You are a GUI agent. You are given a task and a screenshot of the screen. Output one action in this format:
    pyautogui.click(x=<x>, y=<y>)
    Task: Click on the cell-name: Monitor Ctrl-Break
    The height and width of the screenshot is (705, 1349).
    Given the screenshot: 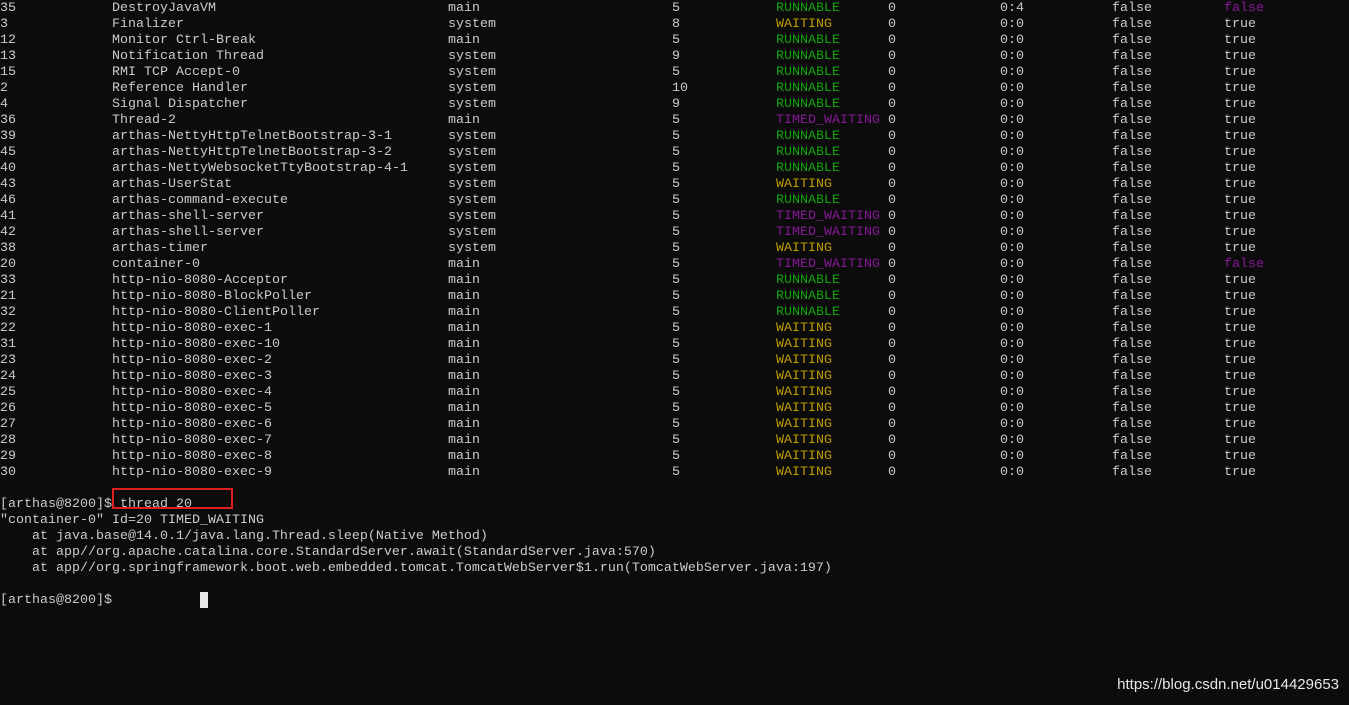 What is the action you would take?
    pyautogui.click(x=184, y=40)
    